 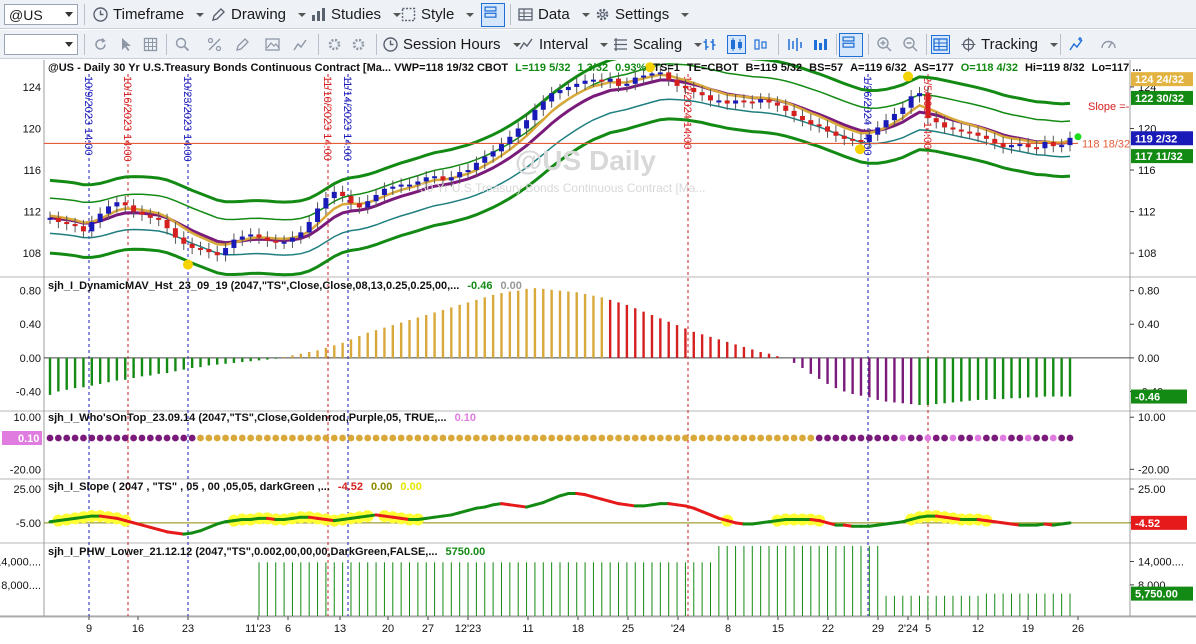 What do you see at coordinates (84, 44) in the screenshot?
I see `toolbar-divider` at bounding box center [84, 44].